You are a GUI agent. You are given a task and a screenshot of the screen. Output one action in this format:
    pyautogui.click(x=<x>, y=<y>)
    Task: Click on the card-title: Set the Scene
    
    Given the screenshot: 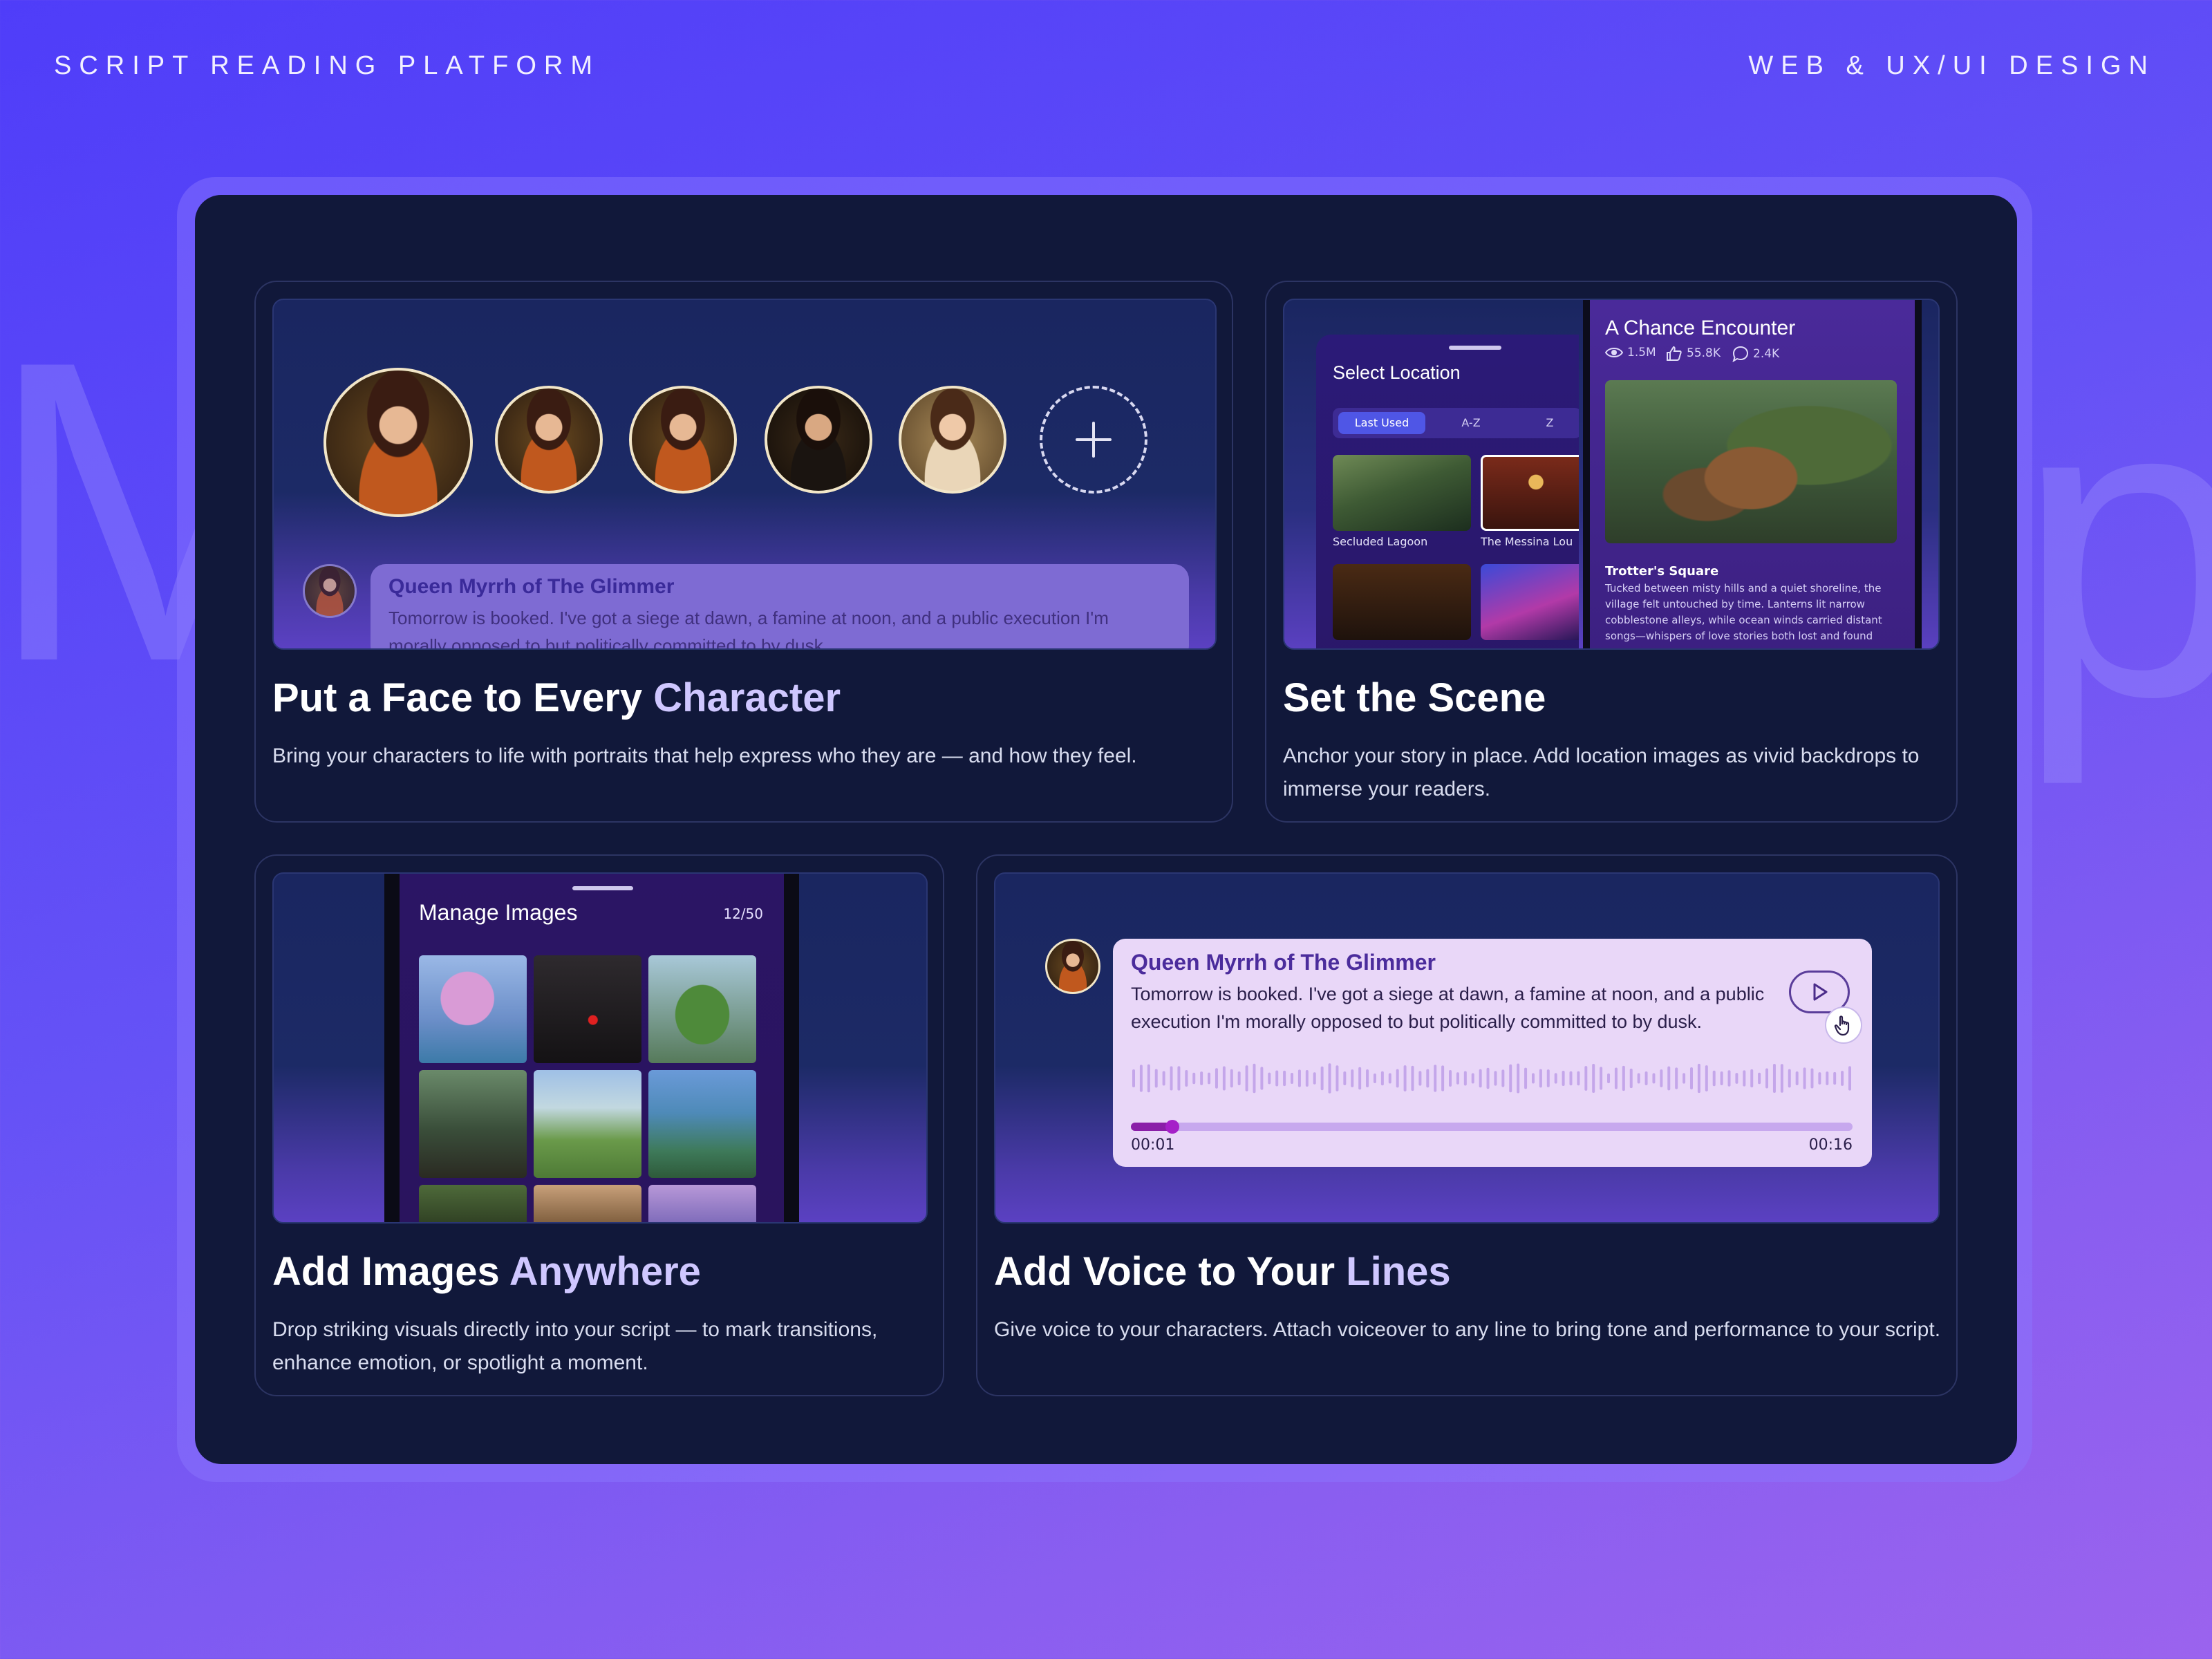 What is the action you would take?
    pyautogui.click(x=1414, y=698)
    